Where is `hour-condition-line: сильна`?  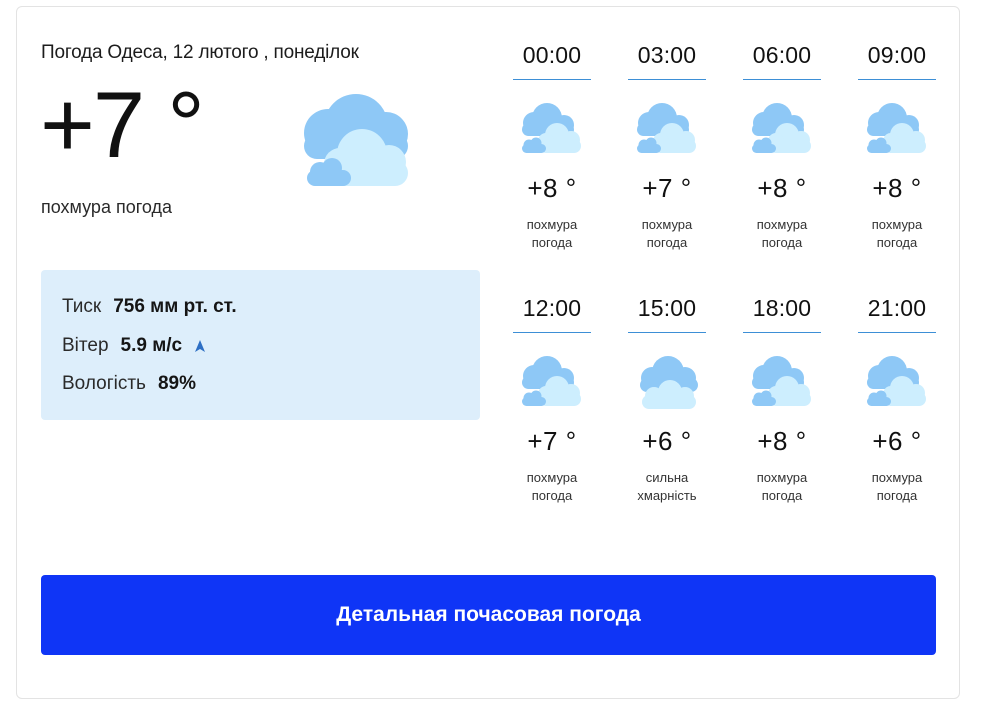 hour-condition-line: сильна is located at coordinates (667, 477).